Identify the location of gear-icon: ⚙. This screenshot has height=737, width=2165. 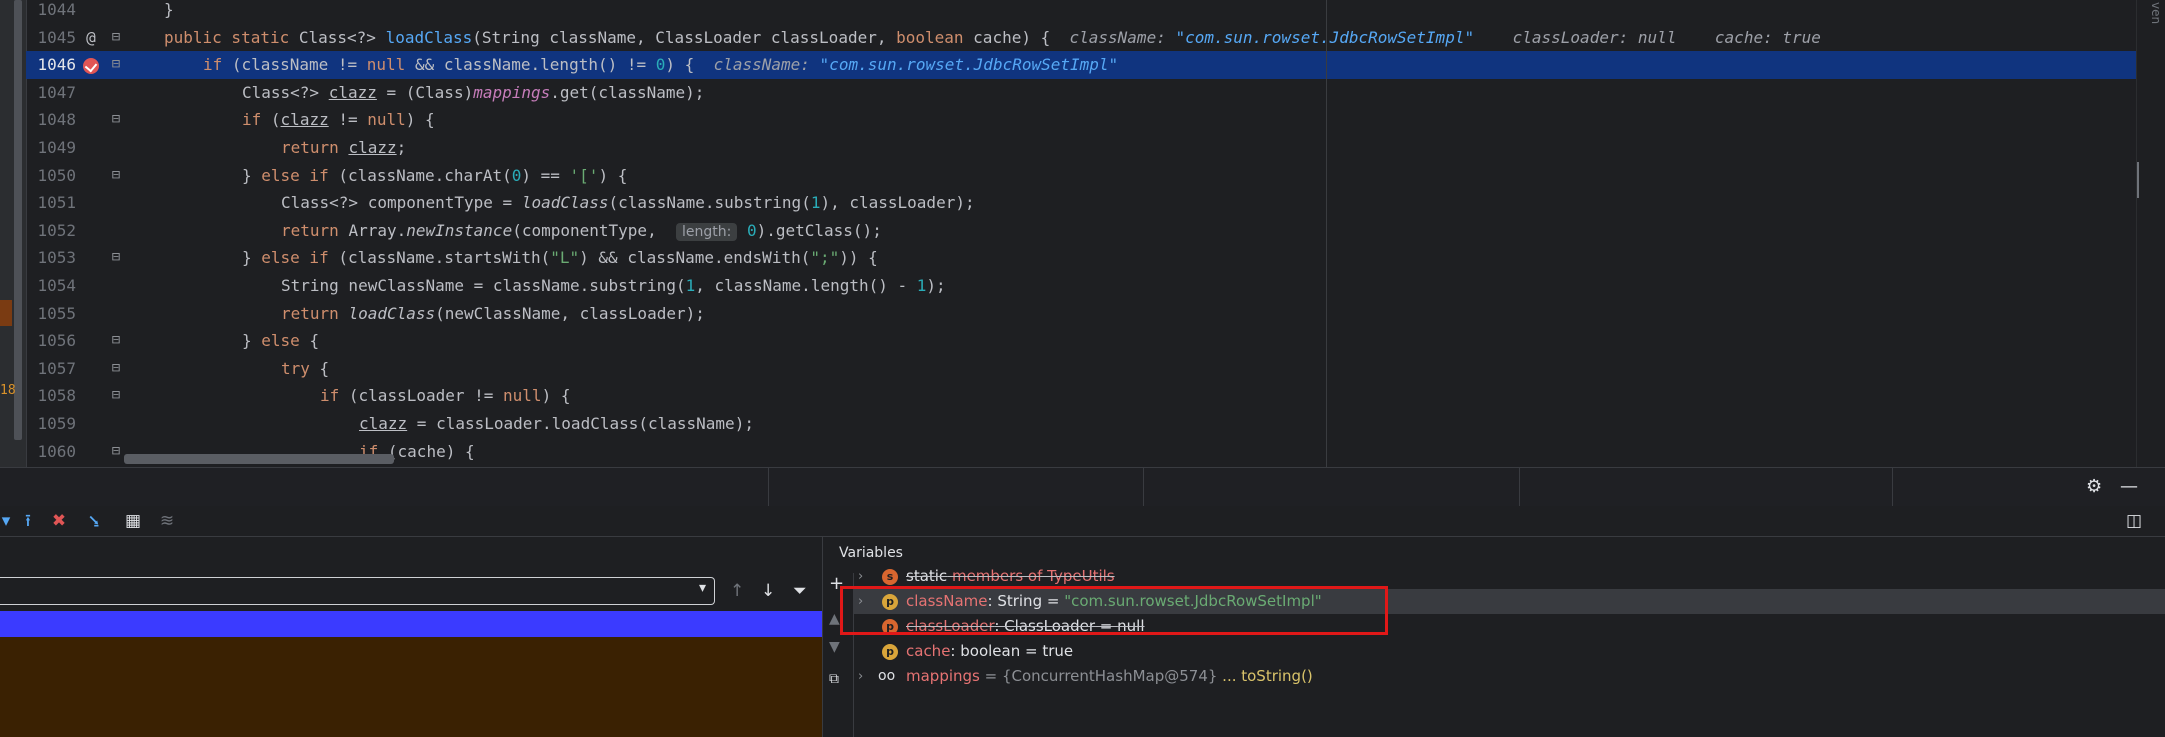
(2094, 486).